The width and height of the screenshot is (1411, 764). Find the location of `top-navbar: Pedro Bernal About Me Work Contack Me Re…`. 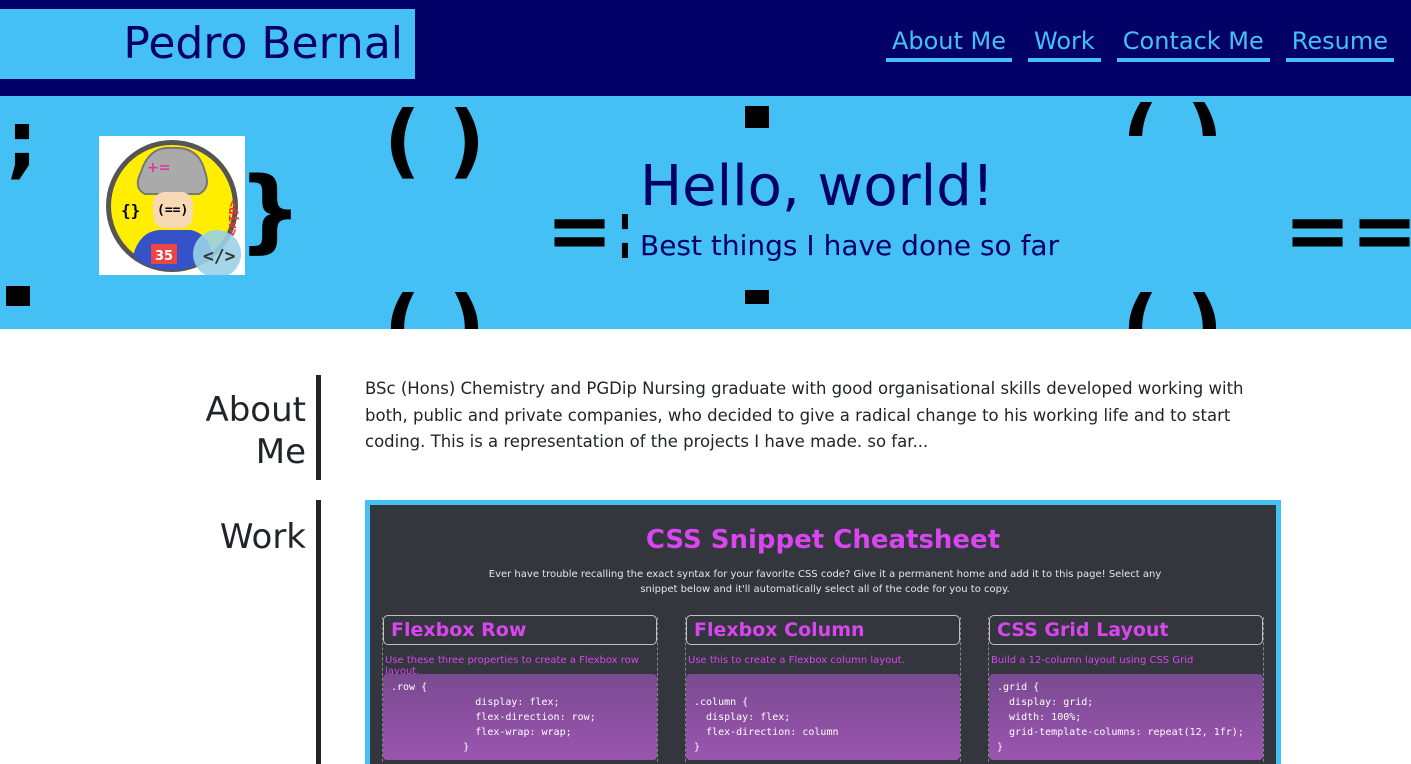

top-navbar: Pedro Bernal About Me Work Contack Me Re… is located at coordinates (705, 48).